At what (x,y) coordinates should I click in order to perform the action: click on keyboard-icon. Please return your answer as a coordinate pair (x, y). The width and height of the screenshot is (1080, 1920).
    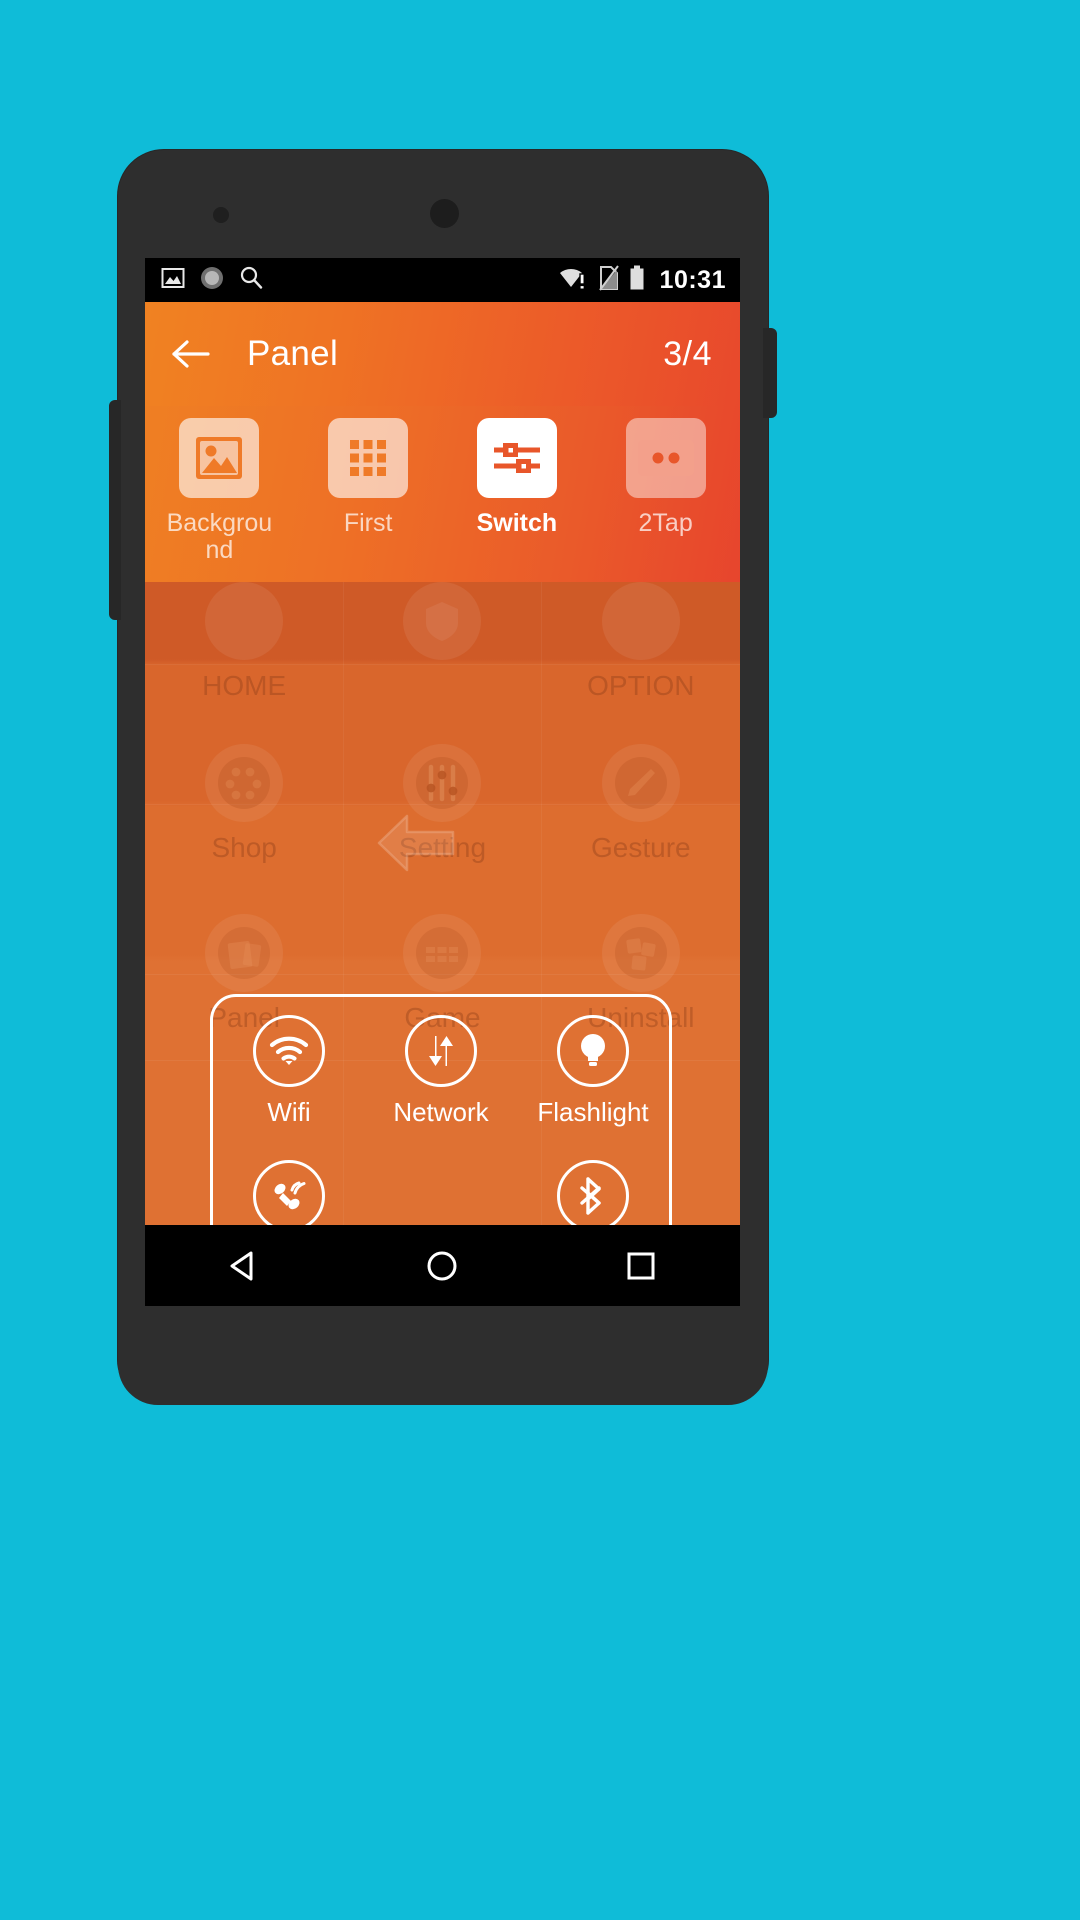
    Looking at the image, I should click on (442, 953).